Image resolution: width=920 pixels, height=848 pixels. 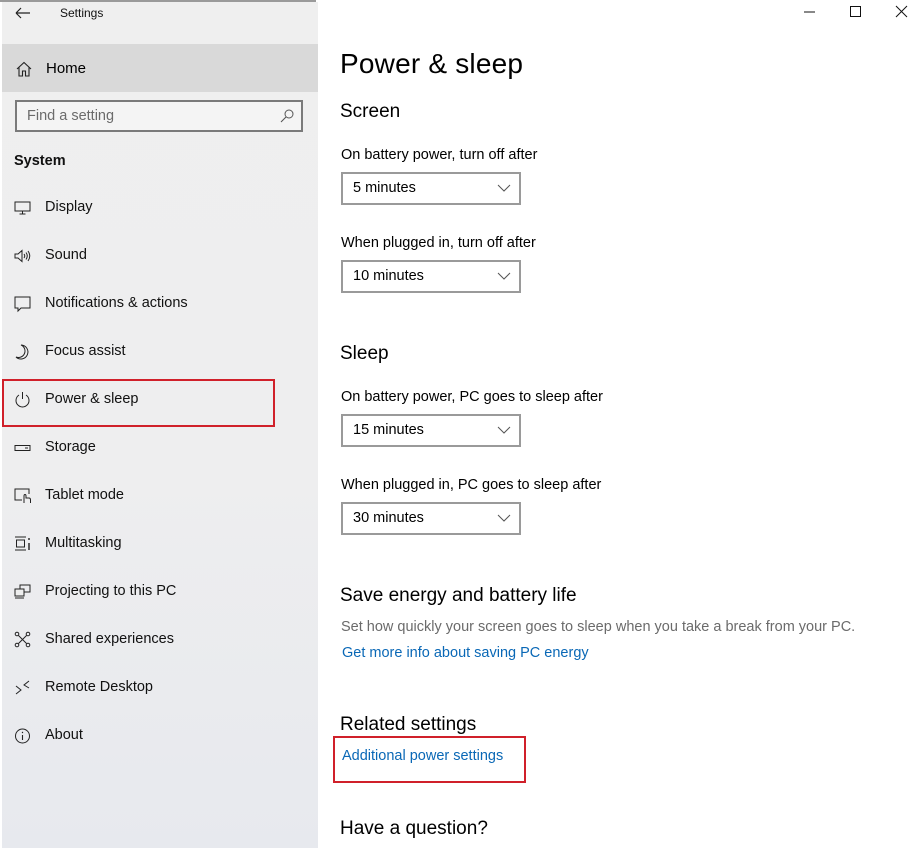 I want to click on sidebar-item-notifications: Notifications & actions, so click(x=160, y=304).